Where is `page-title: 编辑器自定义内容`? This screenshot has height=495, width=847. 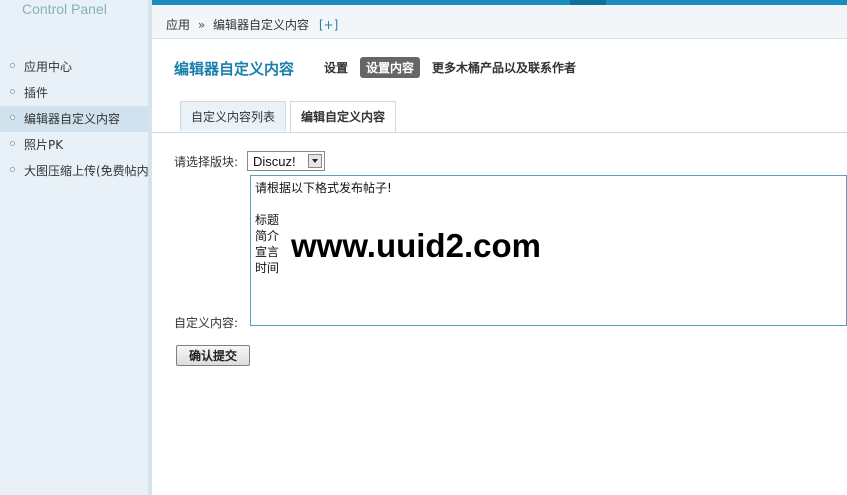 page-title: 编辑器自定义内容 is located at coordinates (234, 69).